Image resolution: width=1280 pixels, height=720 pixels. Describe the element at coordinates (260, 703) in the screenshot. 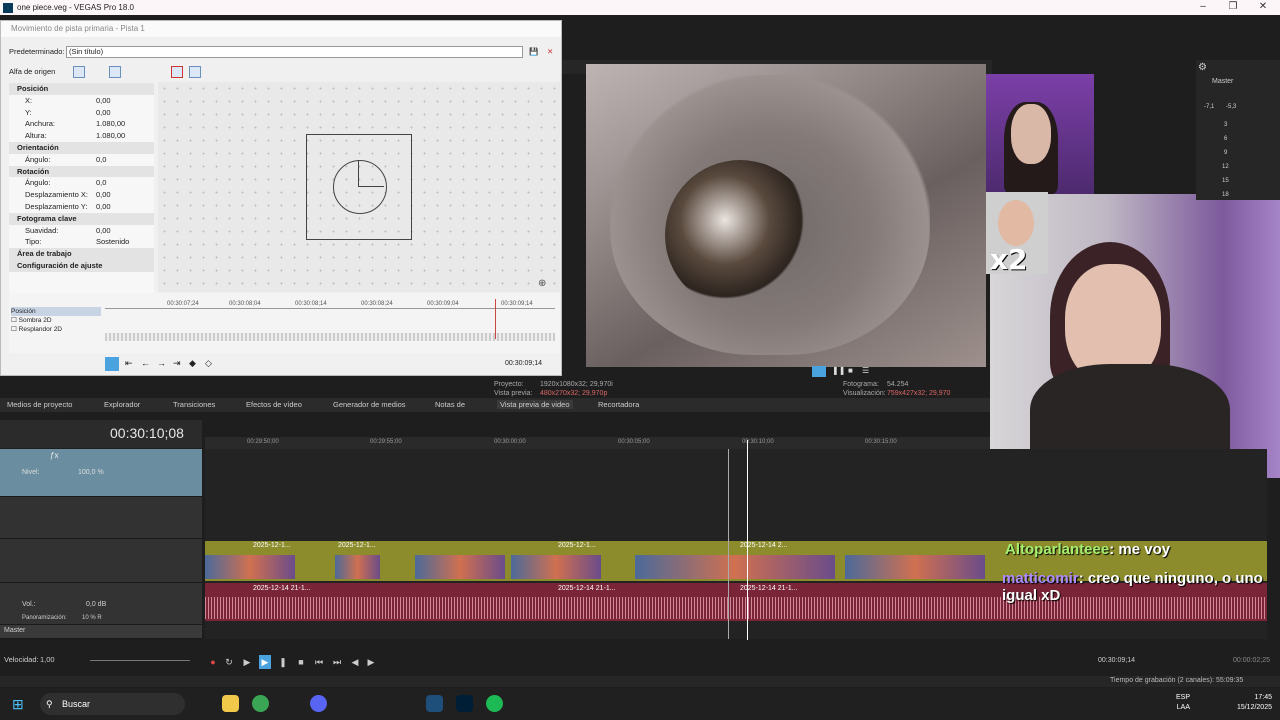

I see `chrome-icon` at that location.